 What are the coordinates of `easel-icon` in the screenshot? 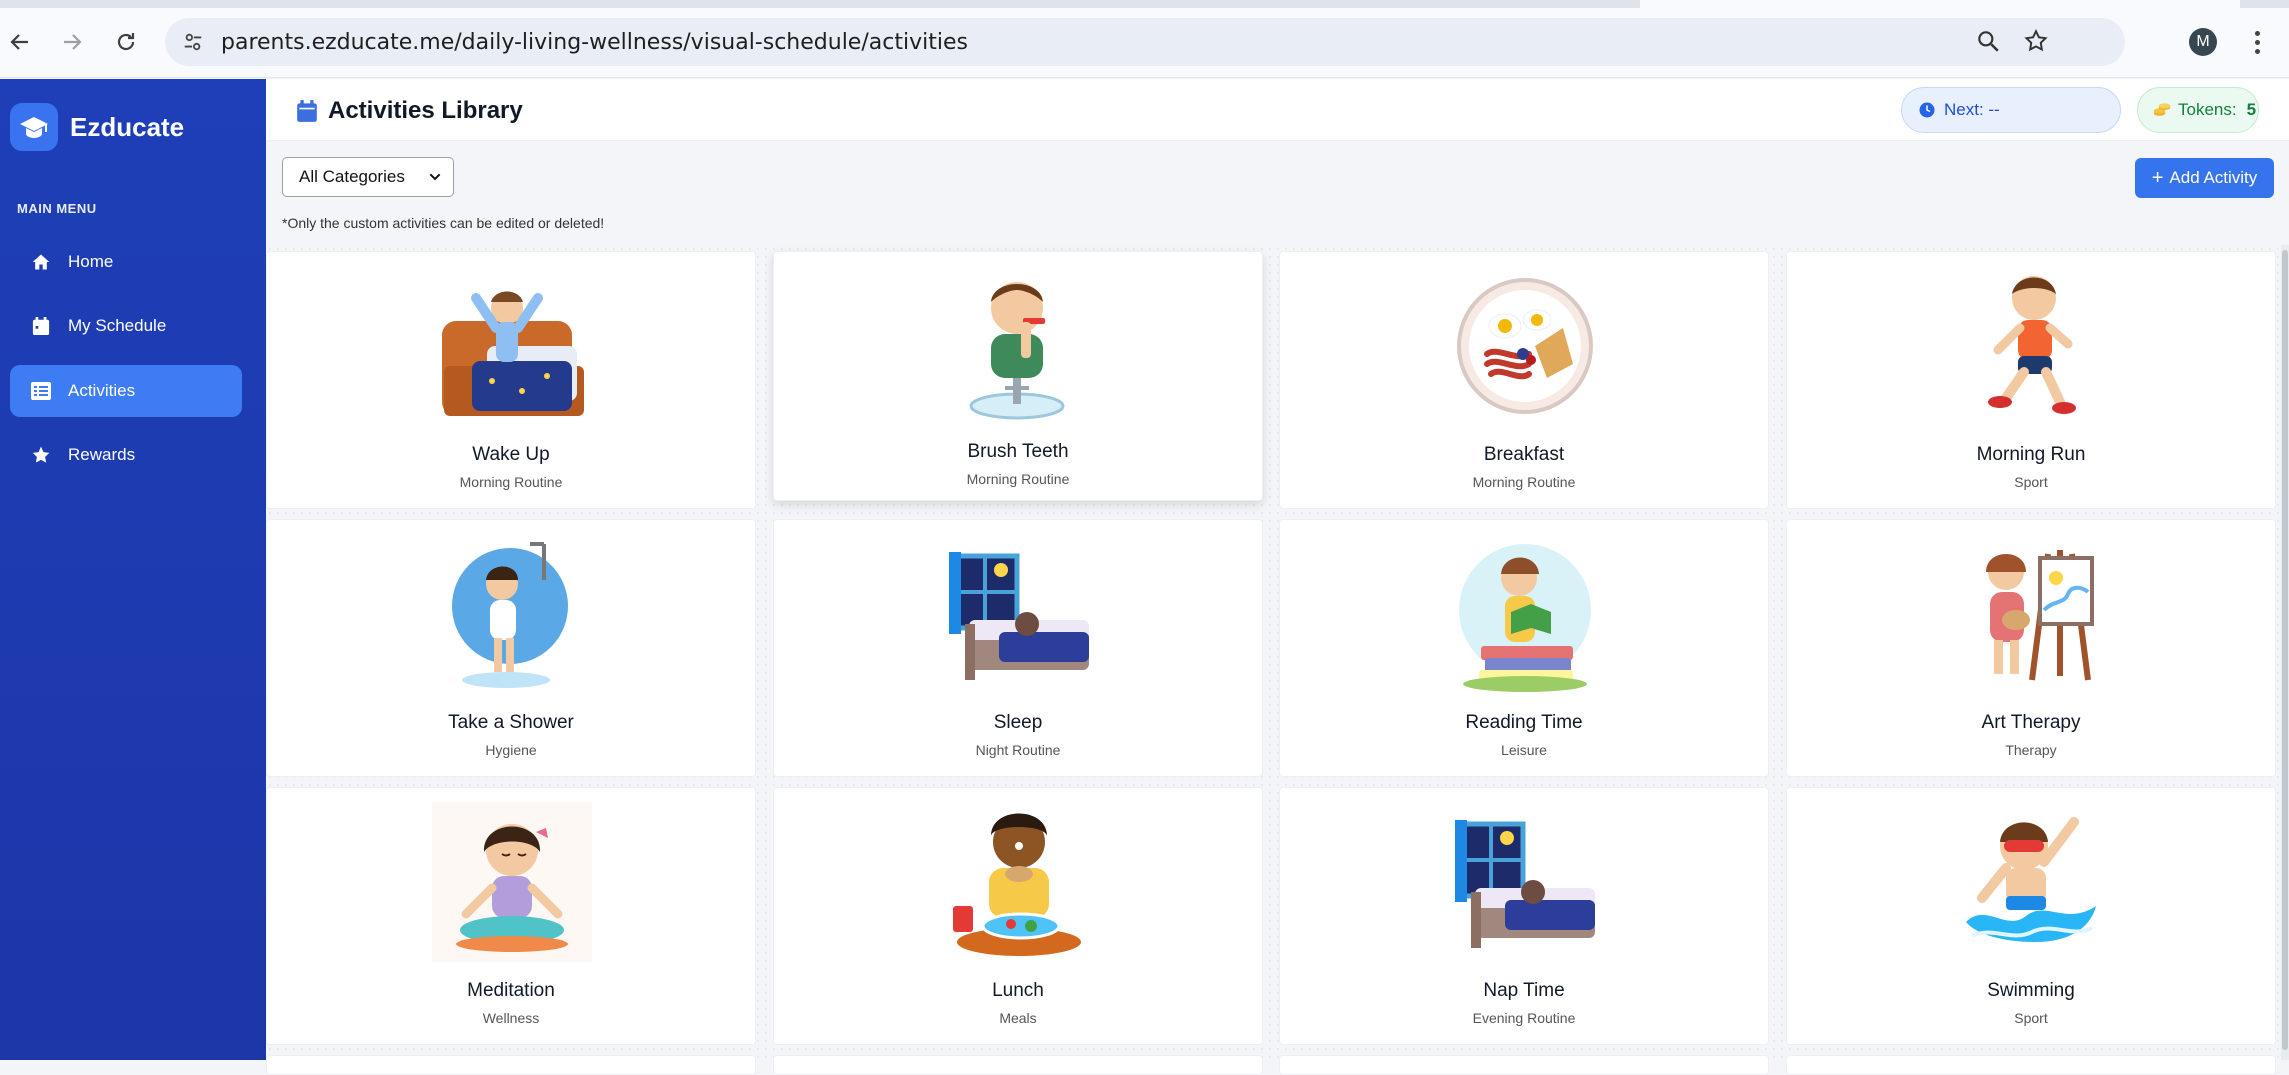 It's located at (2032, 614).